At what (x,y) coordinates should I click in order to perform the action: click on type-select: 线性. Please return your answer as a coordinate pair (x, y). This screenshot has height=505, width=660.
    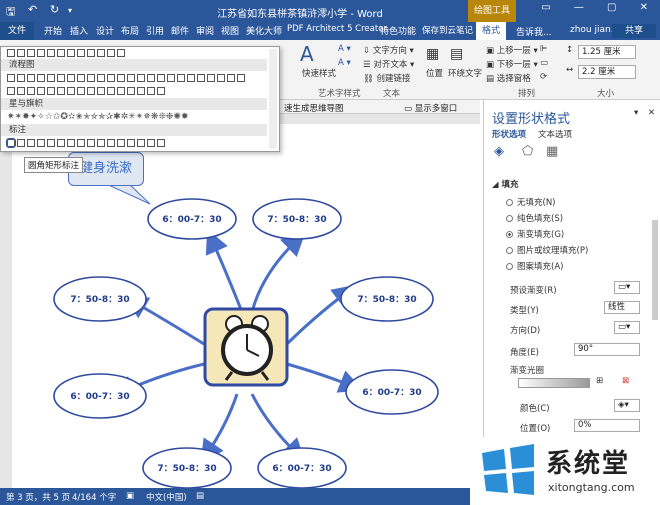
    Looking at the image, I should click on (622, 307).